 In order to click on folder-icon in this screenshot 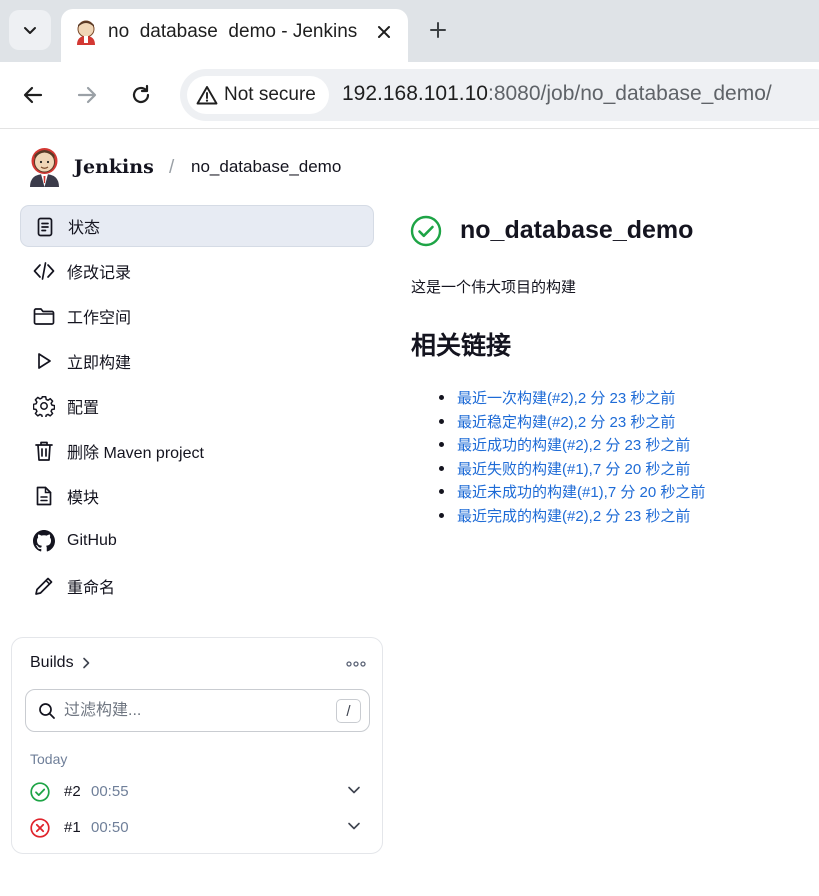, I will do `click(44, 316)`.